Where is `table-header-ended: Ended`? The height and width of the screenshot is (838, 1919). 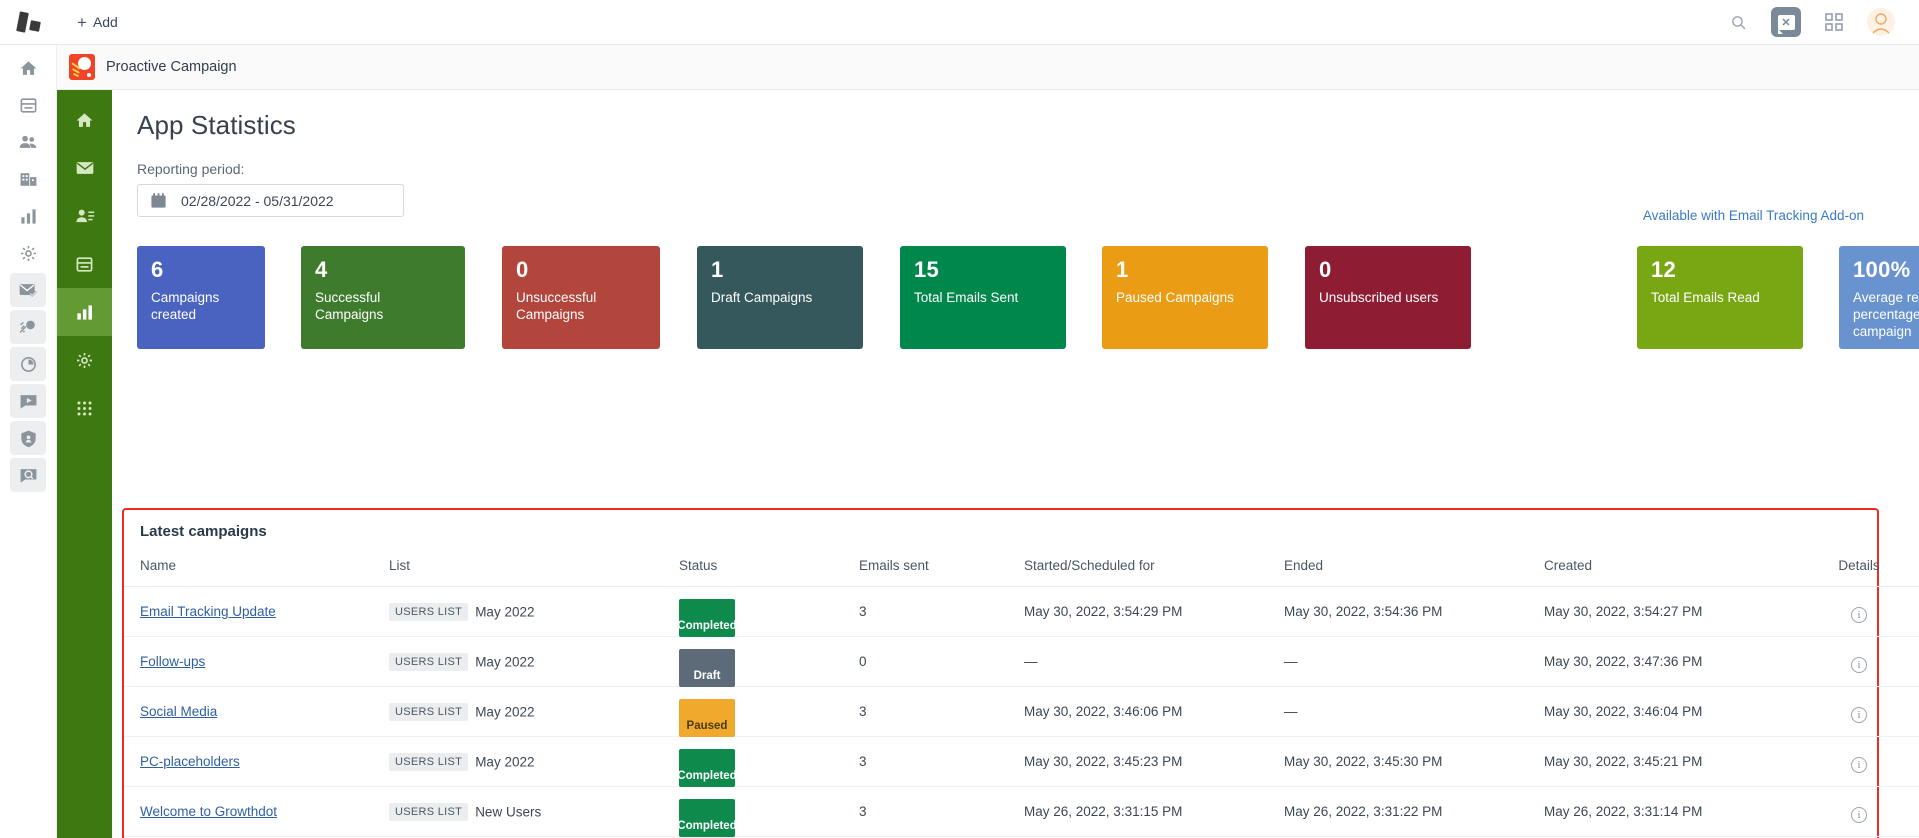 table-header-ended: Ended is located at coordinates (1414, 569).